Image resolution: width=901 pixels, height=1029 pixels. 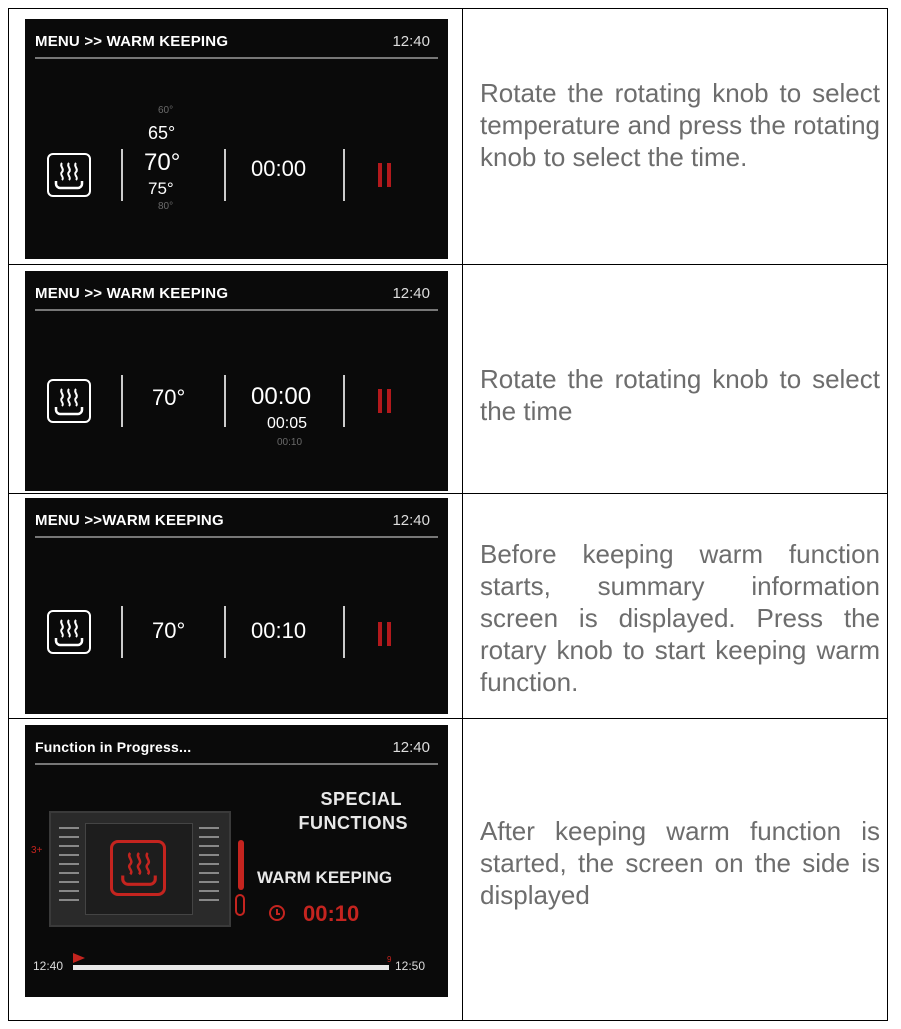 I want to click on temperature-option: 60°, so click(x=166, y=110).